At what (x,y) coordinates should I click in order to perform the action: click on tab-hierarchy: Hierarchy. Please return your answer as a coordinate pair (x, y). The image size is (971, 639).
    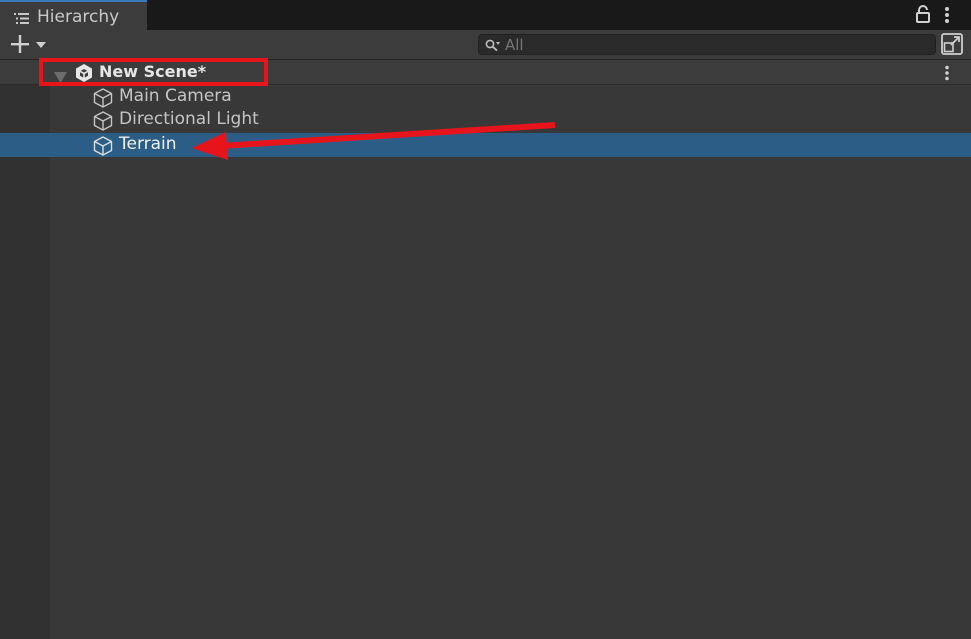
    Looking at the image, I should click on (73, 15).